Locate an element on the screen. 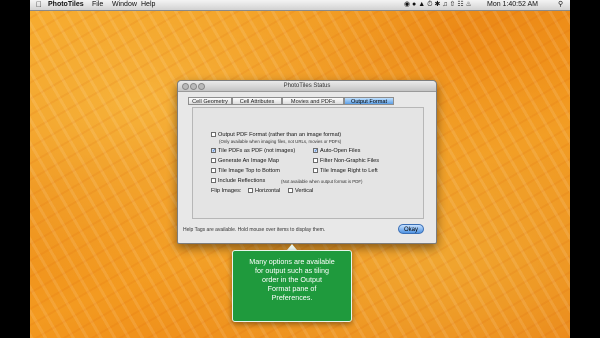 Image resolution: width=600 pixels, height=338 pixels. tab-cell-geometry: Cell Geometry is located at coordinates (210, 101).